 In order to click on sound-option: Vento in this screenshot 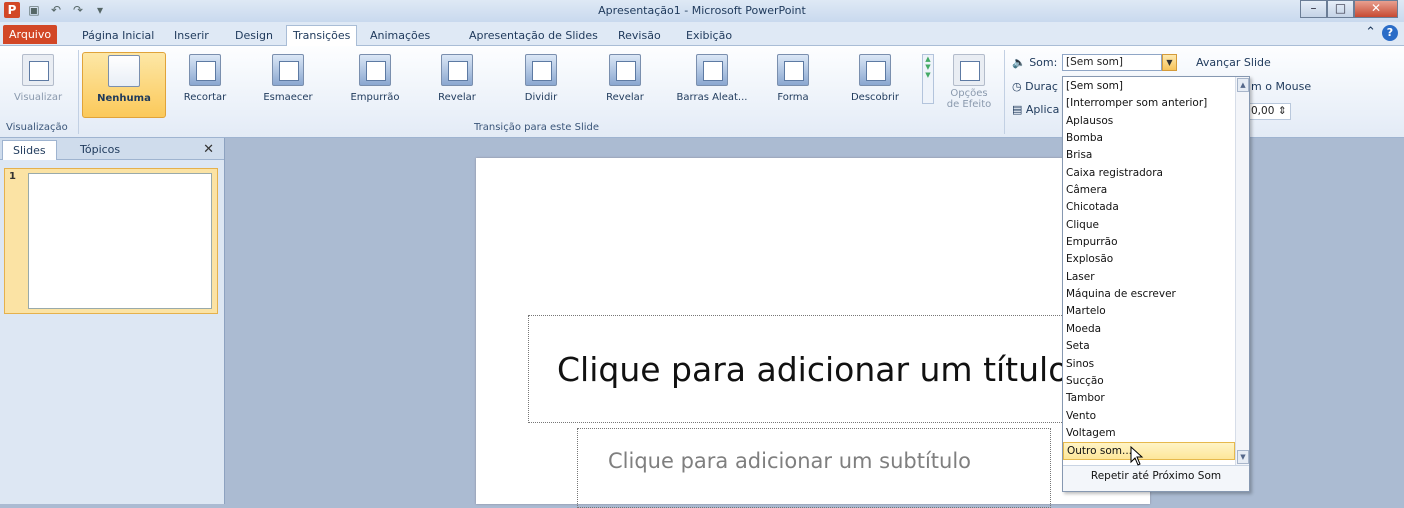, I will do `click(1149, 416)`.